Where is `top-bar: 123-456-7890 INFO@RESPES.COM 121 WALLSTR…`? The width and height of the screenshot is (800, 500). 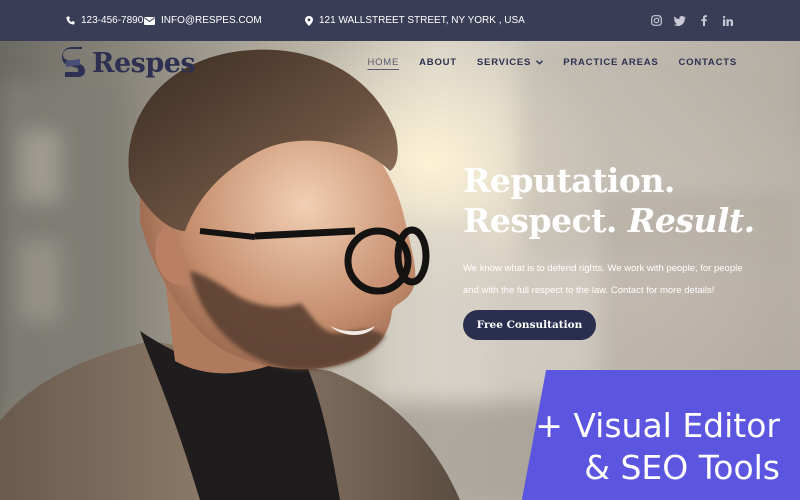 top-bar: 123-456-7890 INFO@RESPES.COM 121 WALLSTR… is located at coordinates (400, 20).